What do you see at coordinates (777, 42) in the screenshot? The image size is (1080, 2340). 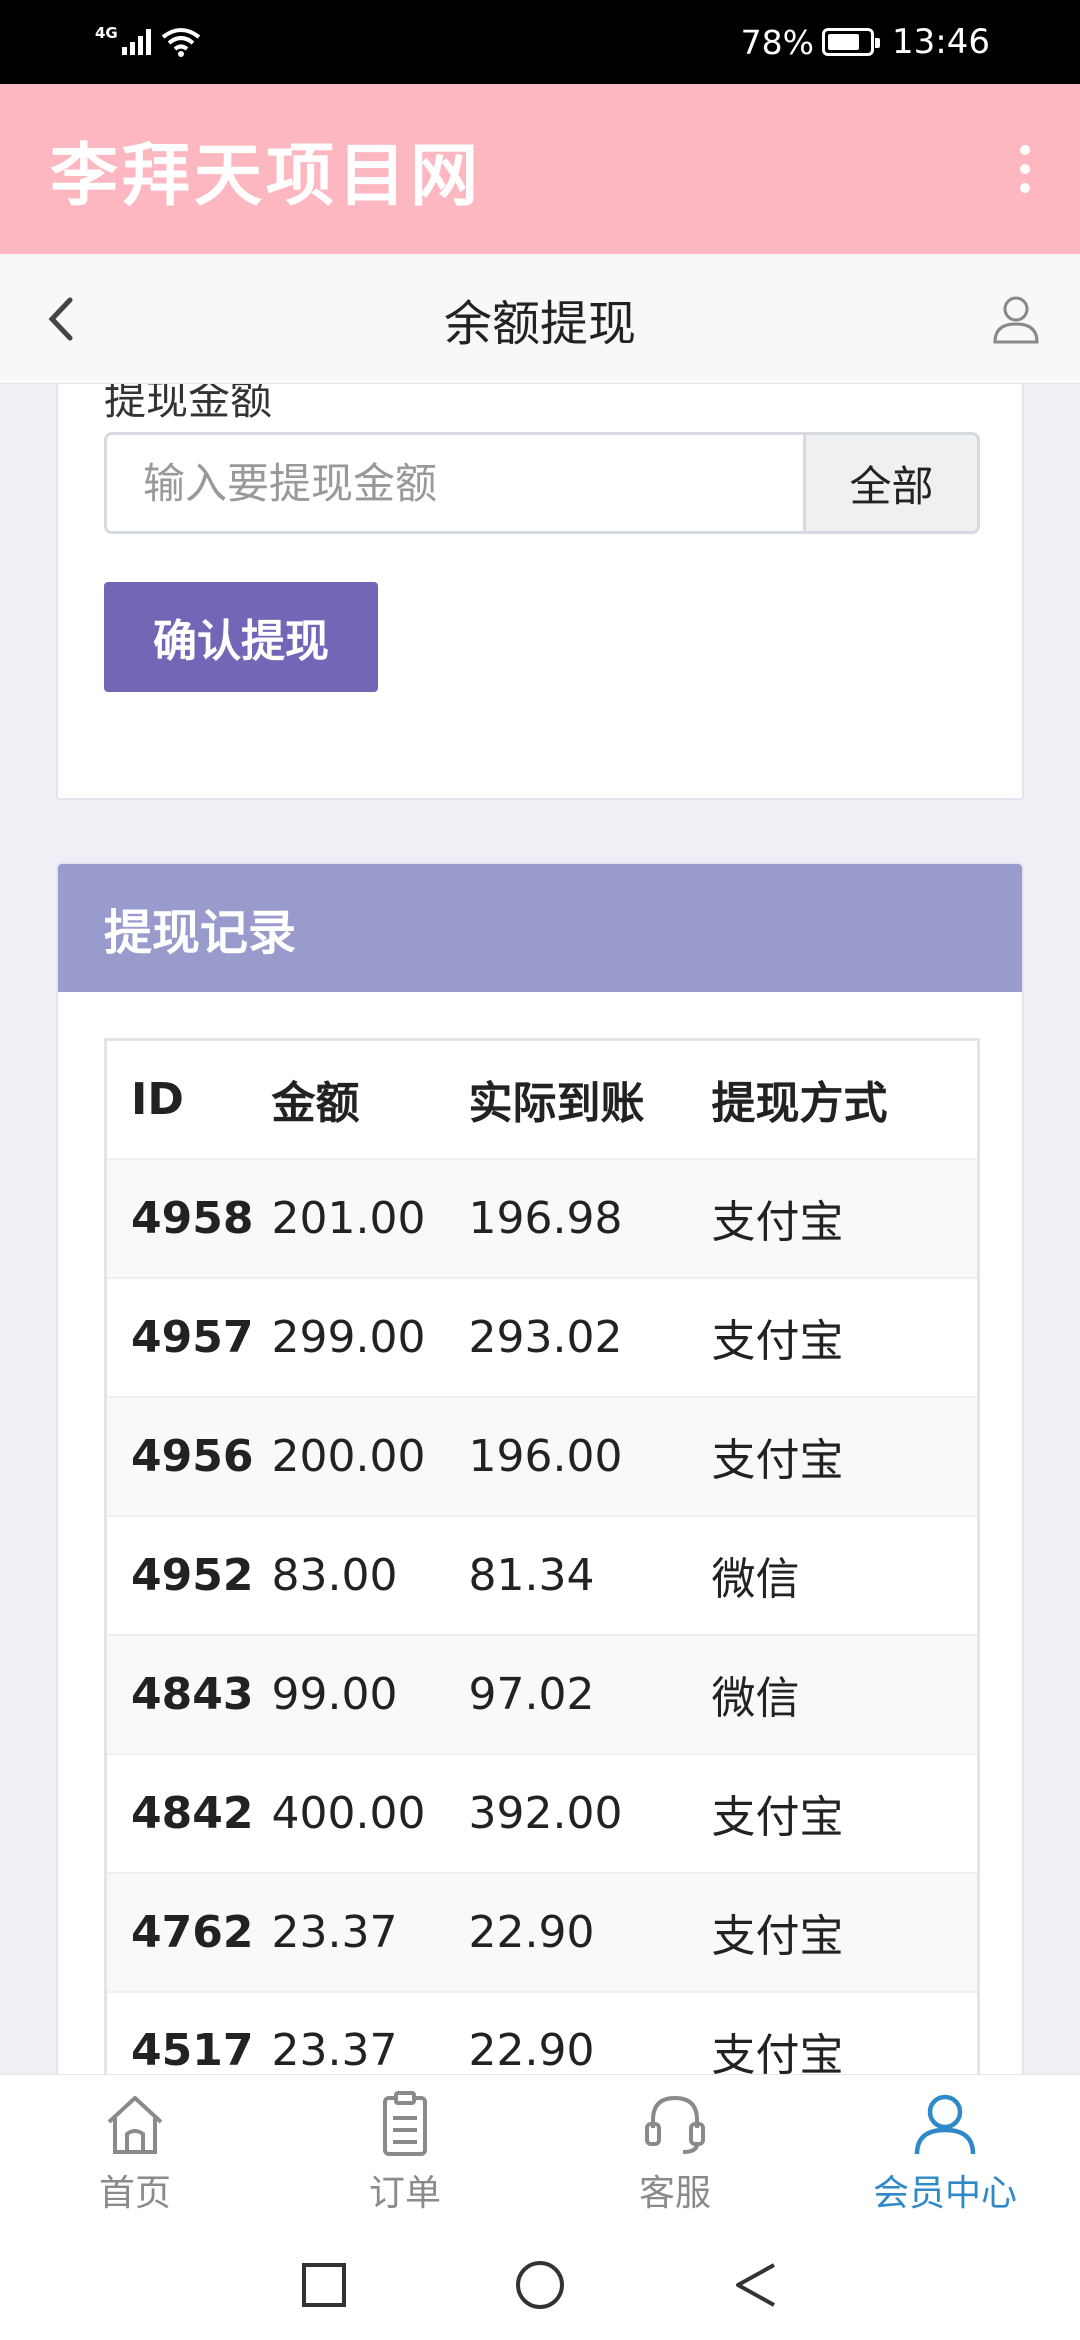 I see `battery-percent: 78%` at bounding box center [777, 42].